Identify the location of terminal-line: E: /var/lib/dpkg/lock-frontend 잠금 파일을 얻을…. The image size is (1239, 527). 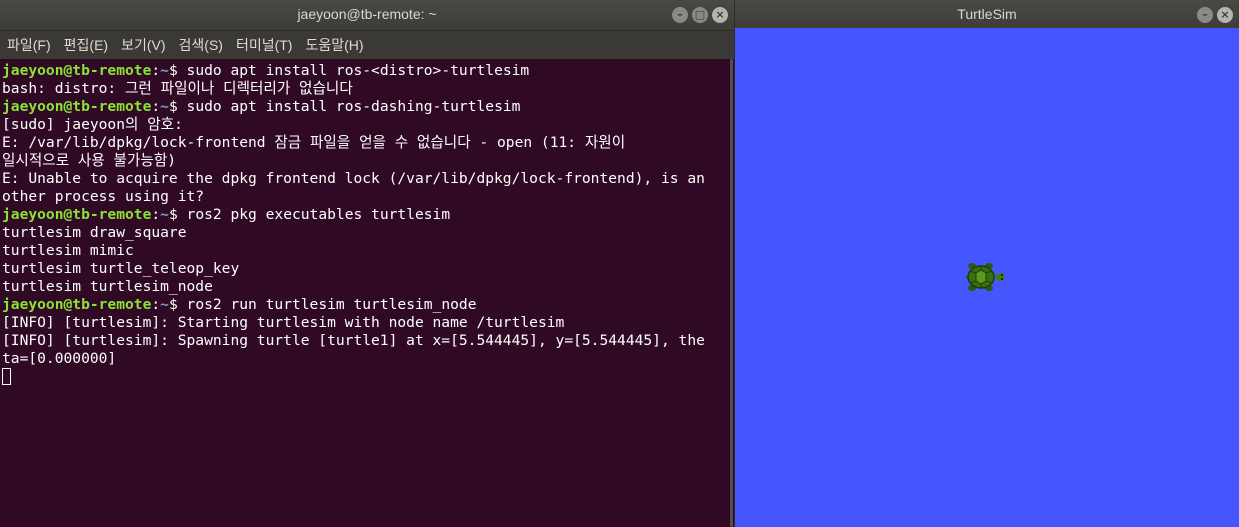
(353, 143).